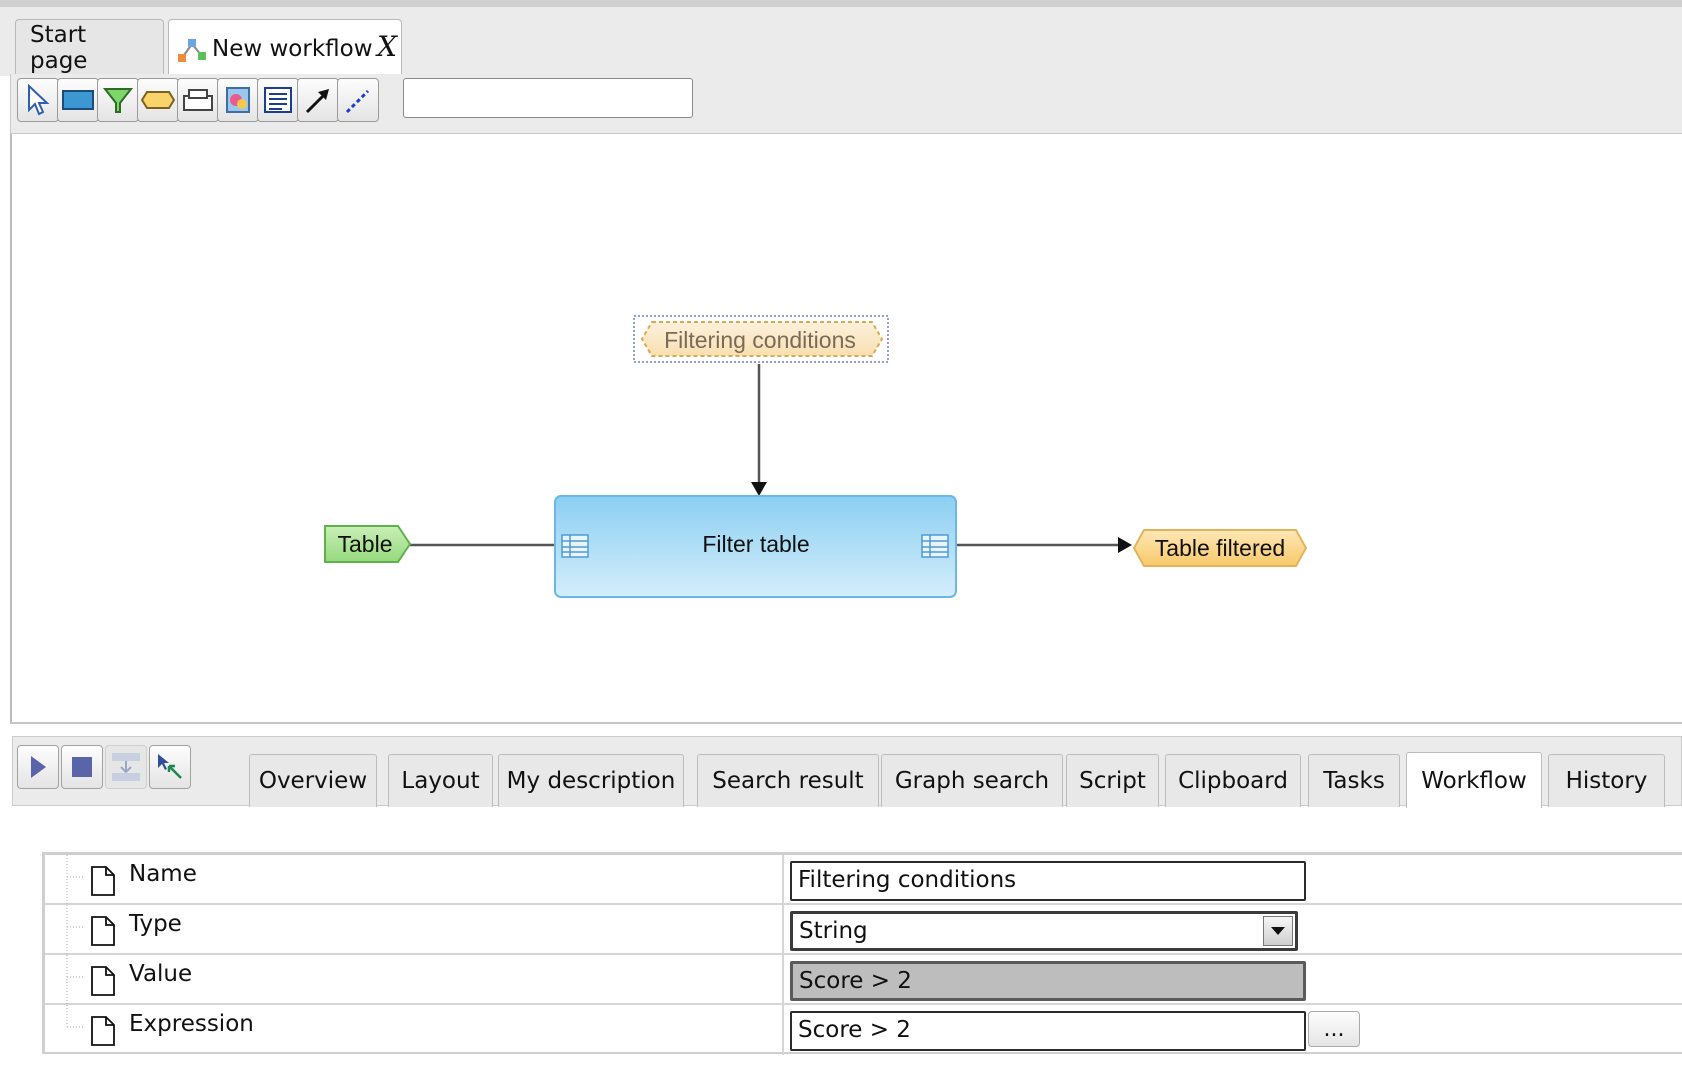 This screenshot has width=1682, height=1068. Describe the element at coordinates (1048, 1031) in the screenshot. I see `expression-field: Score > 2` at that location.